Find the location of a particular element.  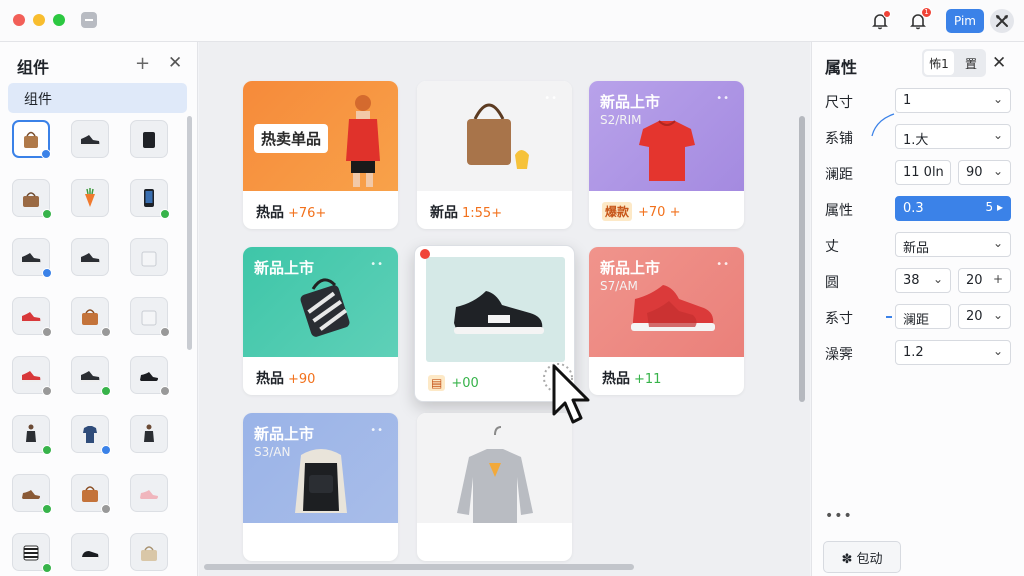

chevron-down-icon: + is located at coordinates (998, 279).